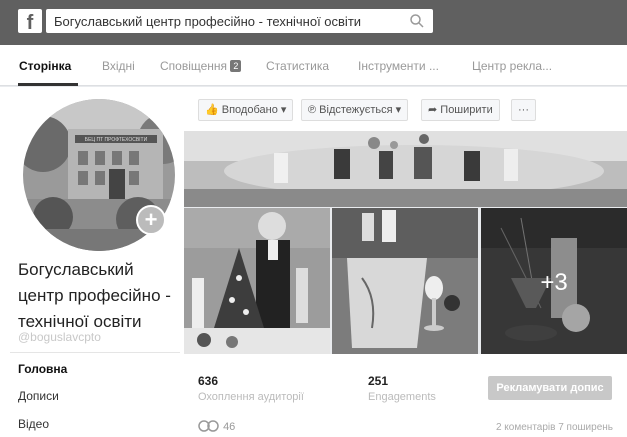 This screenshot has width=627, height=437. Describe the element at coordinates (433, 110) in the screenshot. I see `share-icon: ➦` at that location.